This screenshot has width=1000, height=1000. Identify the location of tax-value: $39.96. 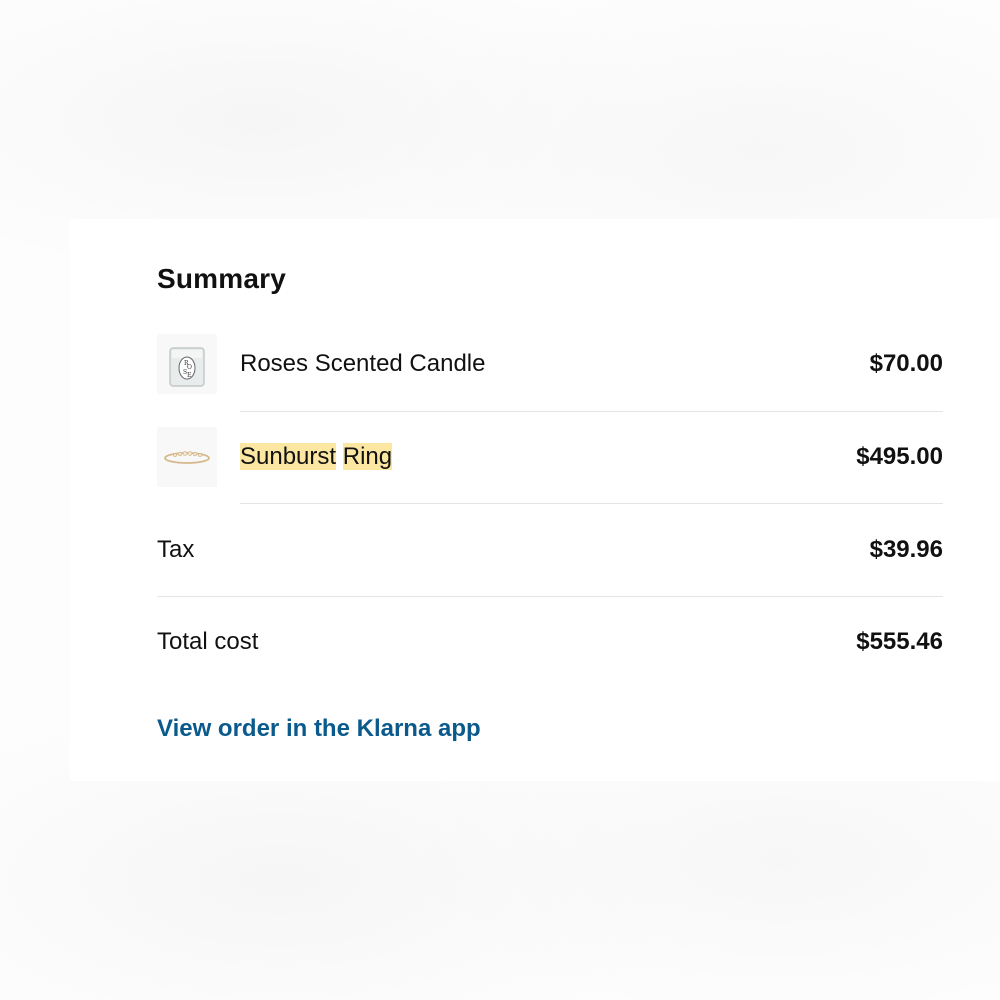
(906, 549).